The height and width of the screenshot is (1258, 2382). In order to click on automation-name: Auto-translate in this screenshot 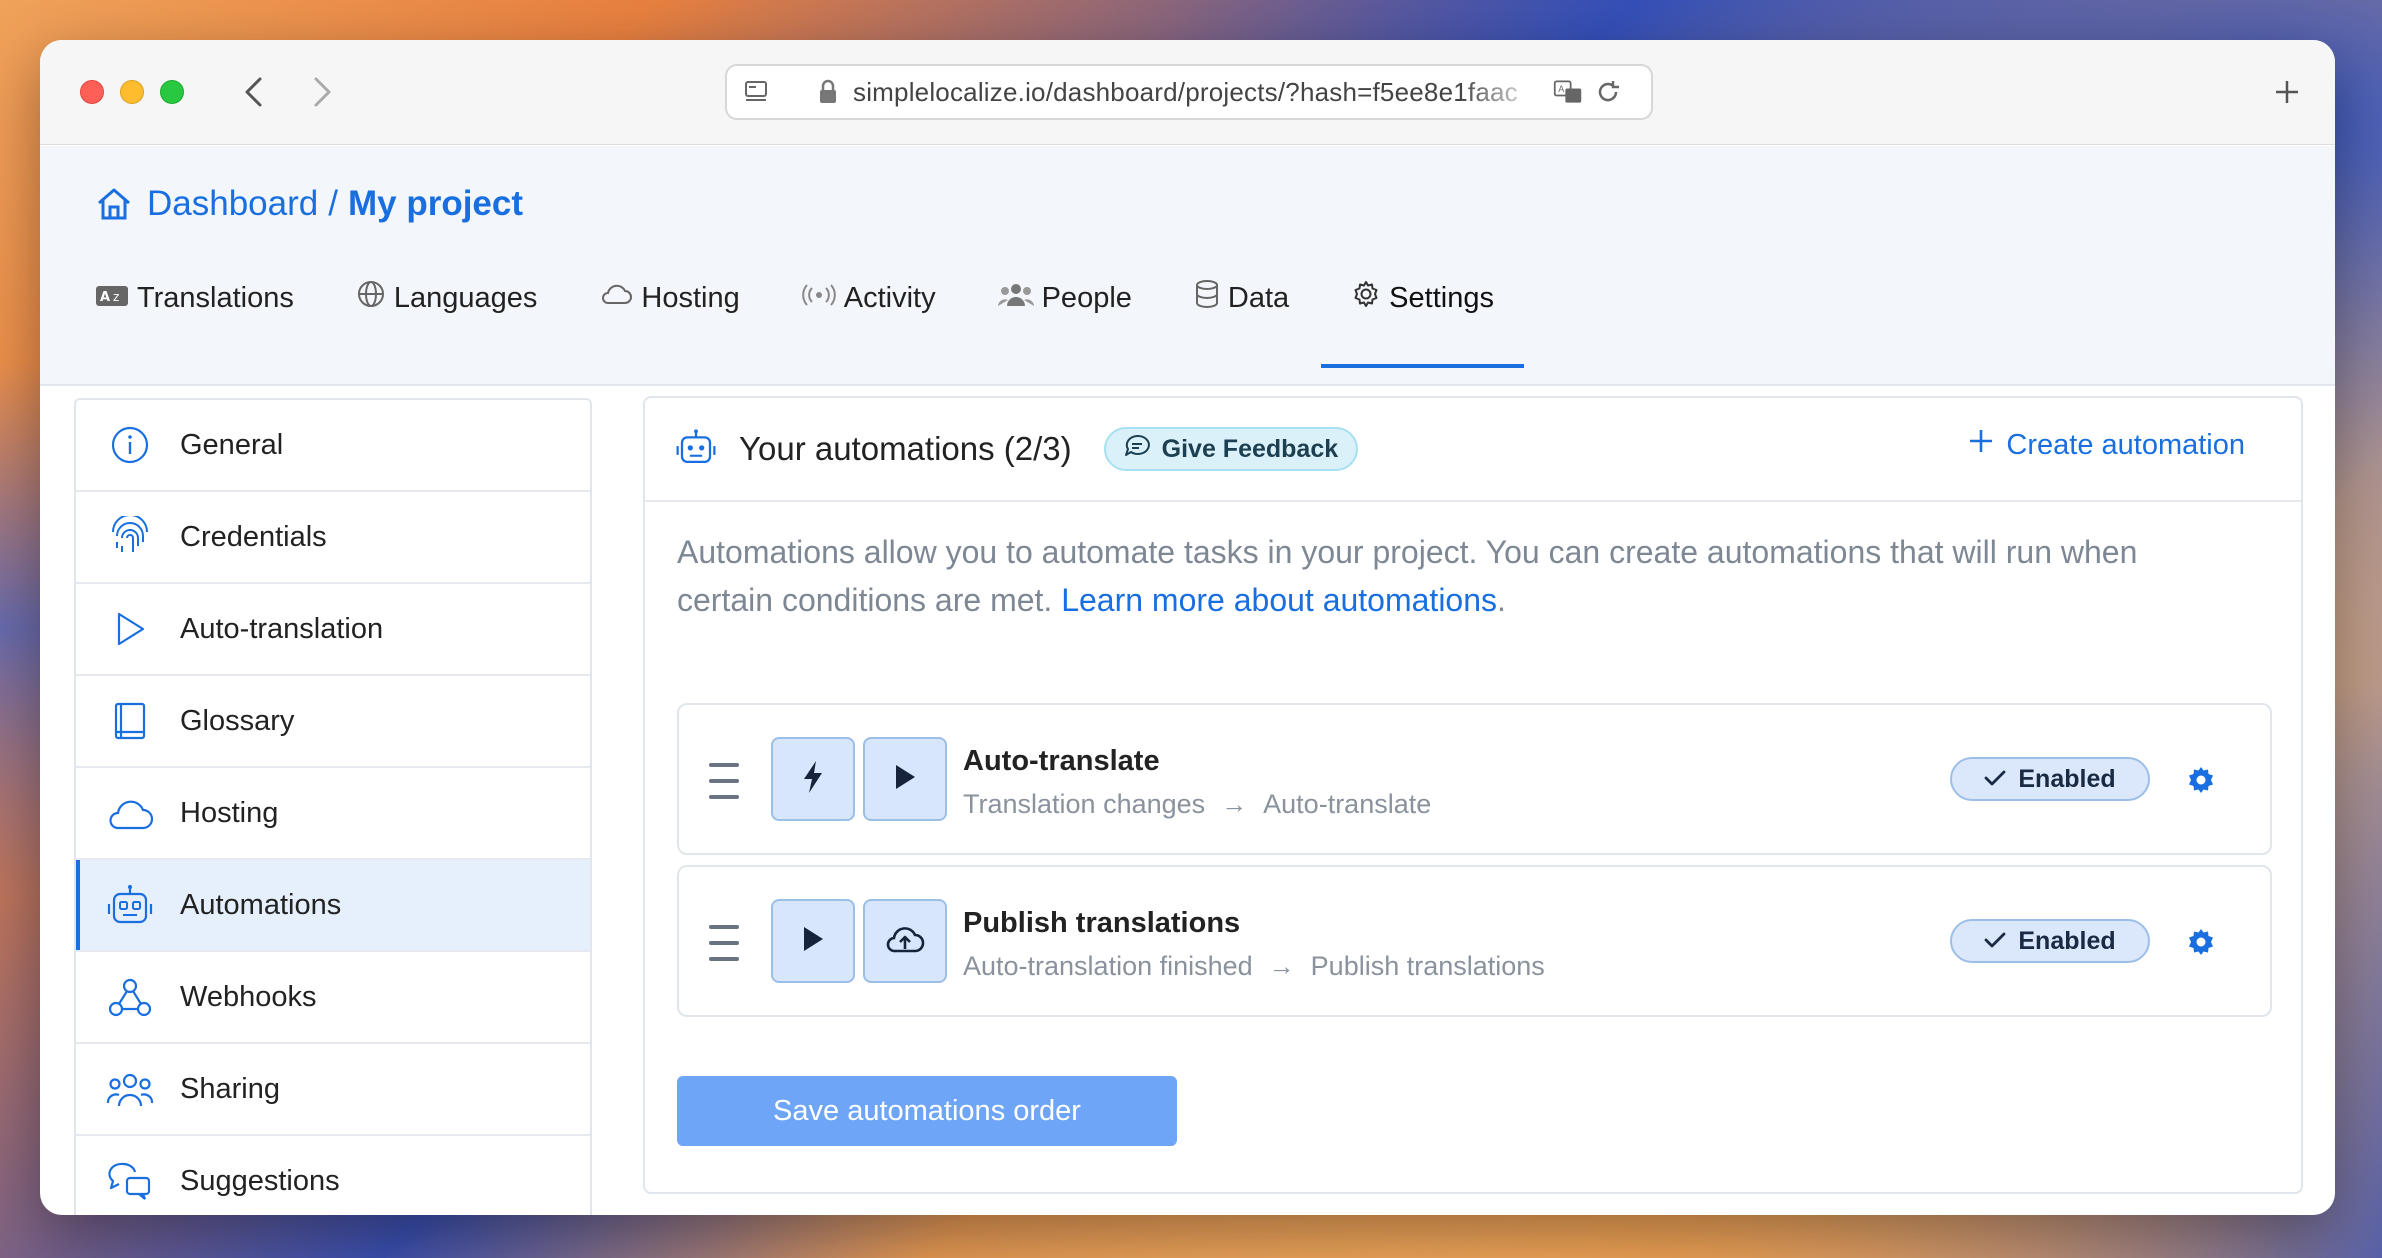, I will do `click(1061, 761)`.